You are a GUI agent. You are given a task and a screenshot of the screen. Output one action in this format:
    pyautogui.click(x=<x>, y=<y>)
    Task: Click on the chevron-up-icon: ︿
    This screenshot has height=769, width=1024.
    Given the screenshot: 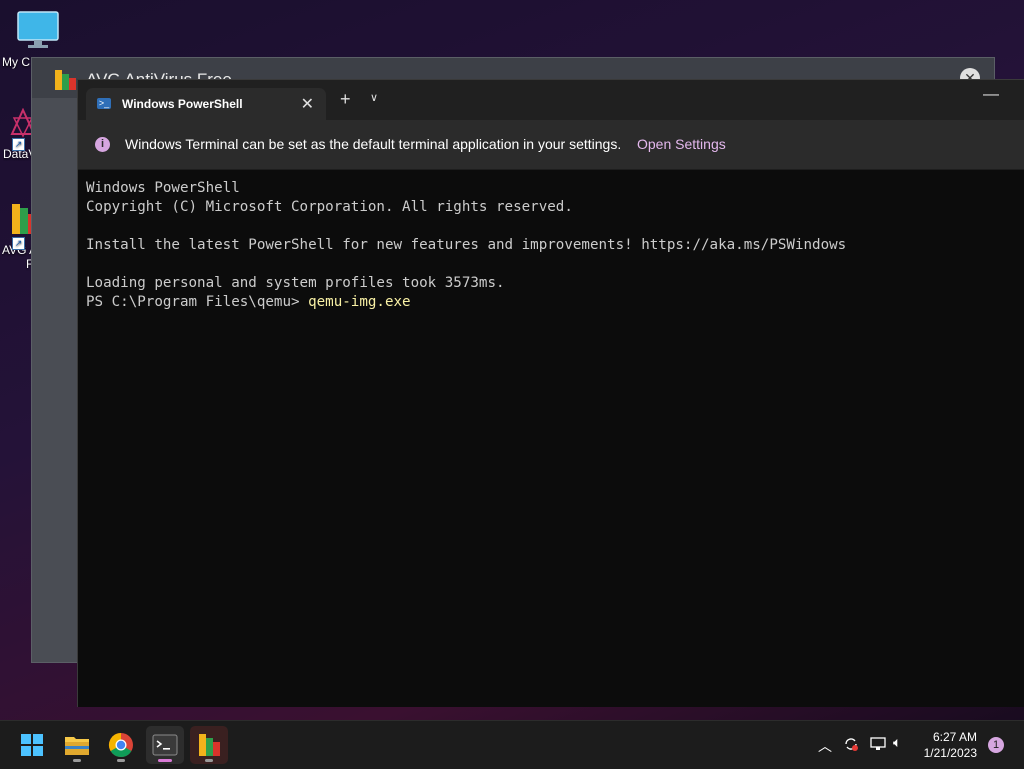 What is the action you would take?
    pyautogui.click(x=825, y=746)
    